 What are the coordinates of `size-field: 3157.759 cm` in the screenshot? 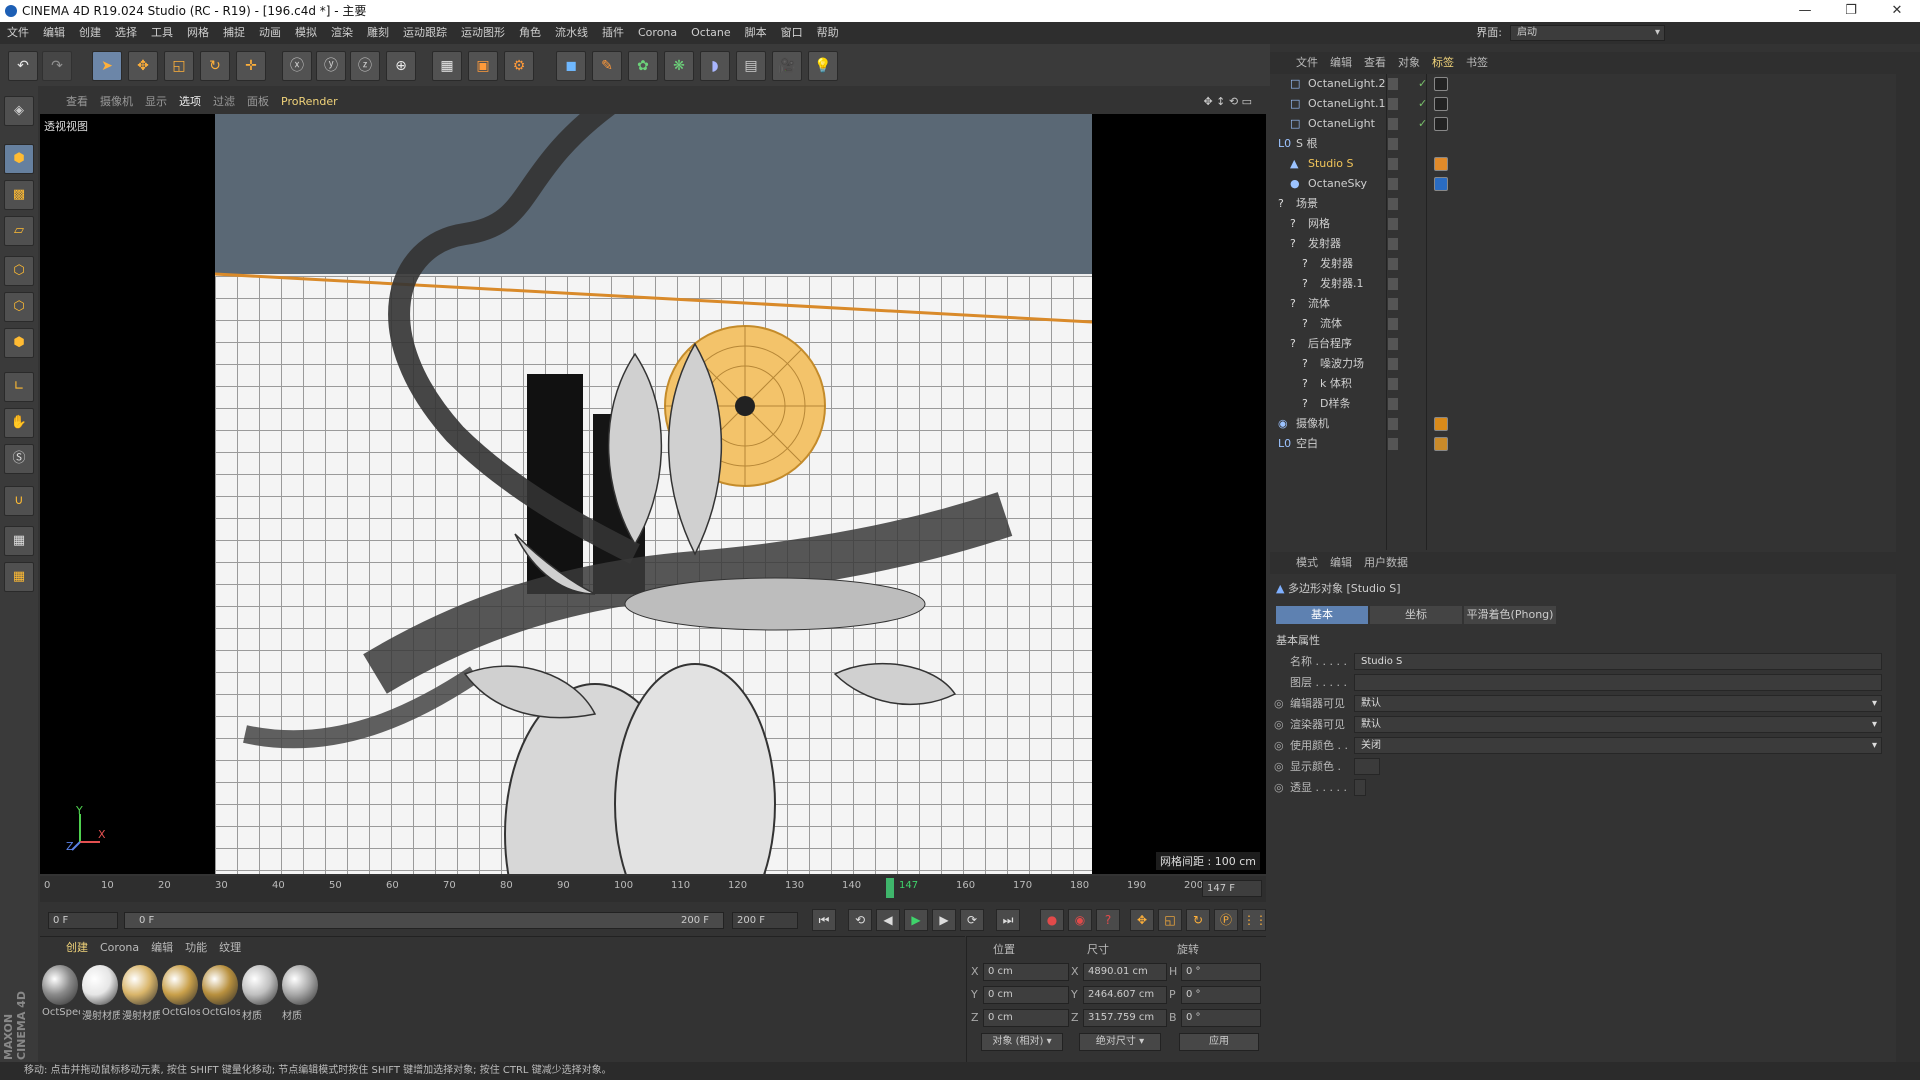 It's located at (1125, 1018).